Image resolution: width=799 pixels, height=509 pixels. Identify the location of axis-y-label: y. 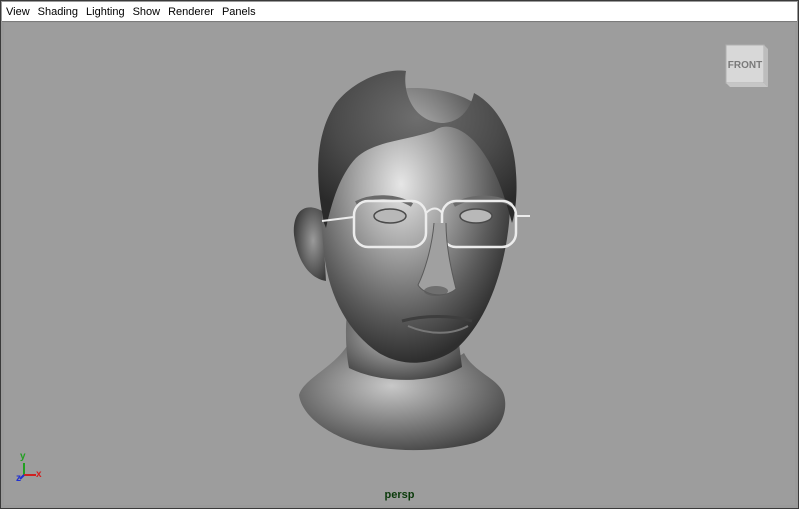
(23, 456).